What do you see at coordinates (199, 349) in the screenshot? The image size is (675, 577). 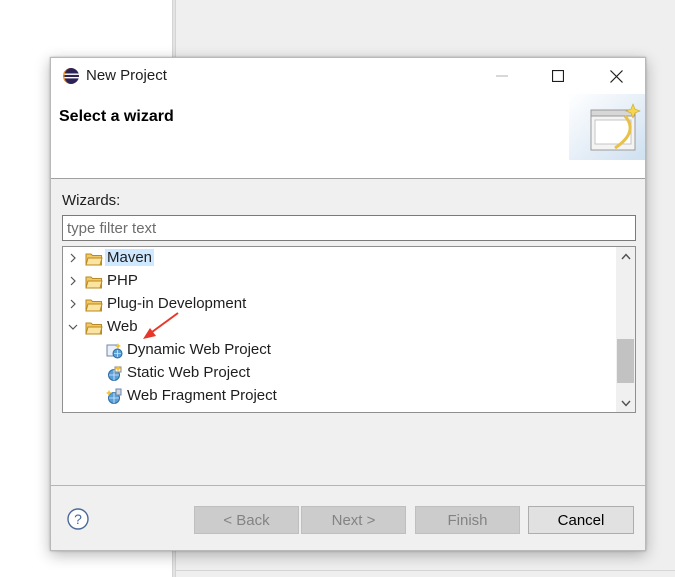 I see `tree-item-label: Dynamic Web Project` at bounding box center [199, 349].